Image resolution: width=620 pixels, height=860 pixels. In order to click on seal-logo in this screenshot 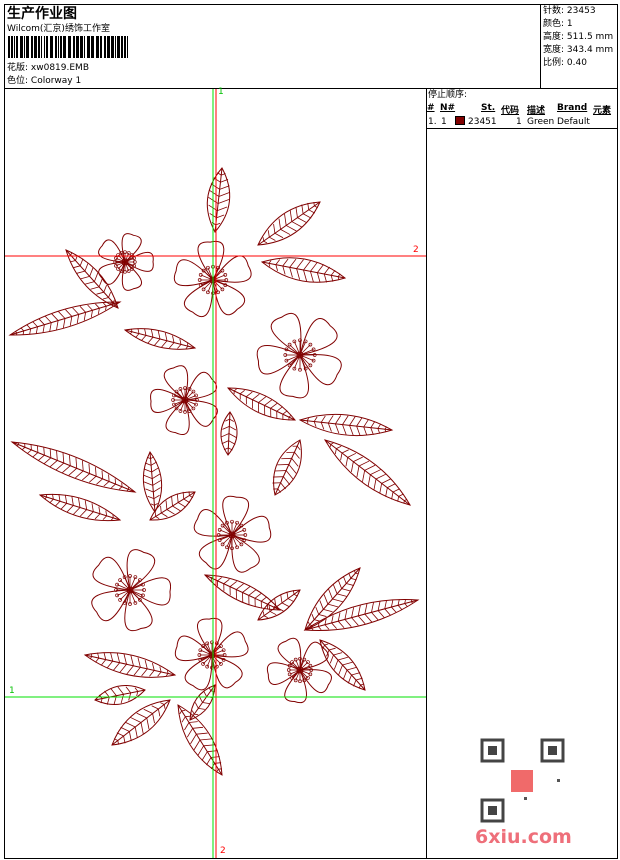, I will do `click(522, 781)`.